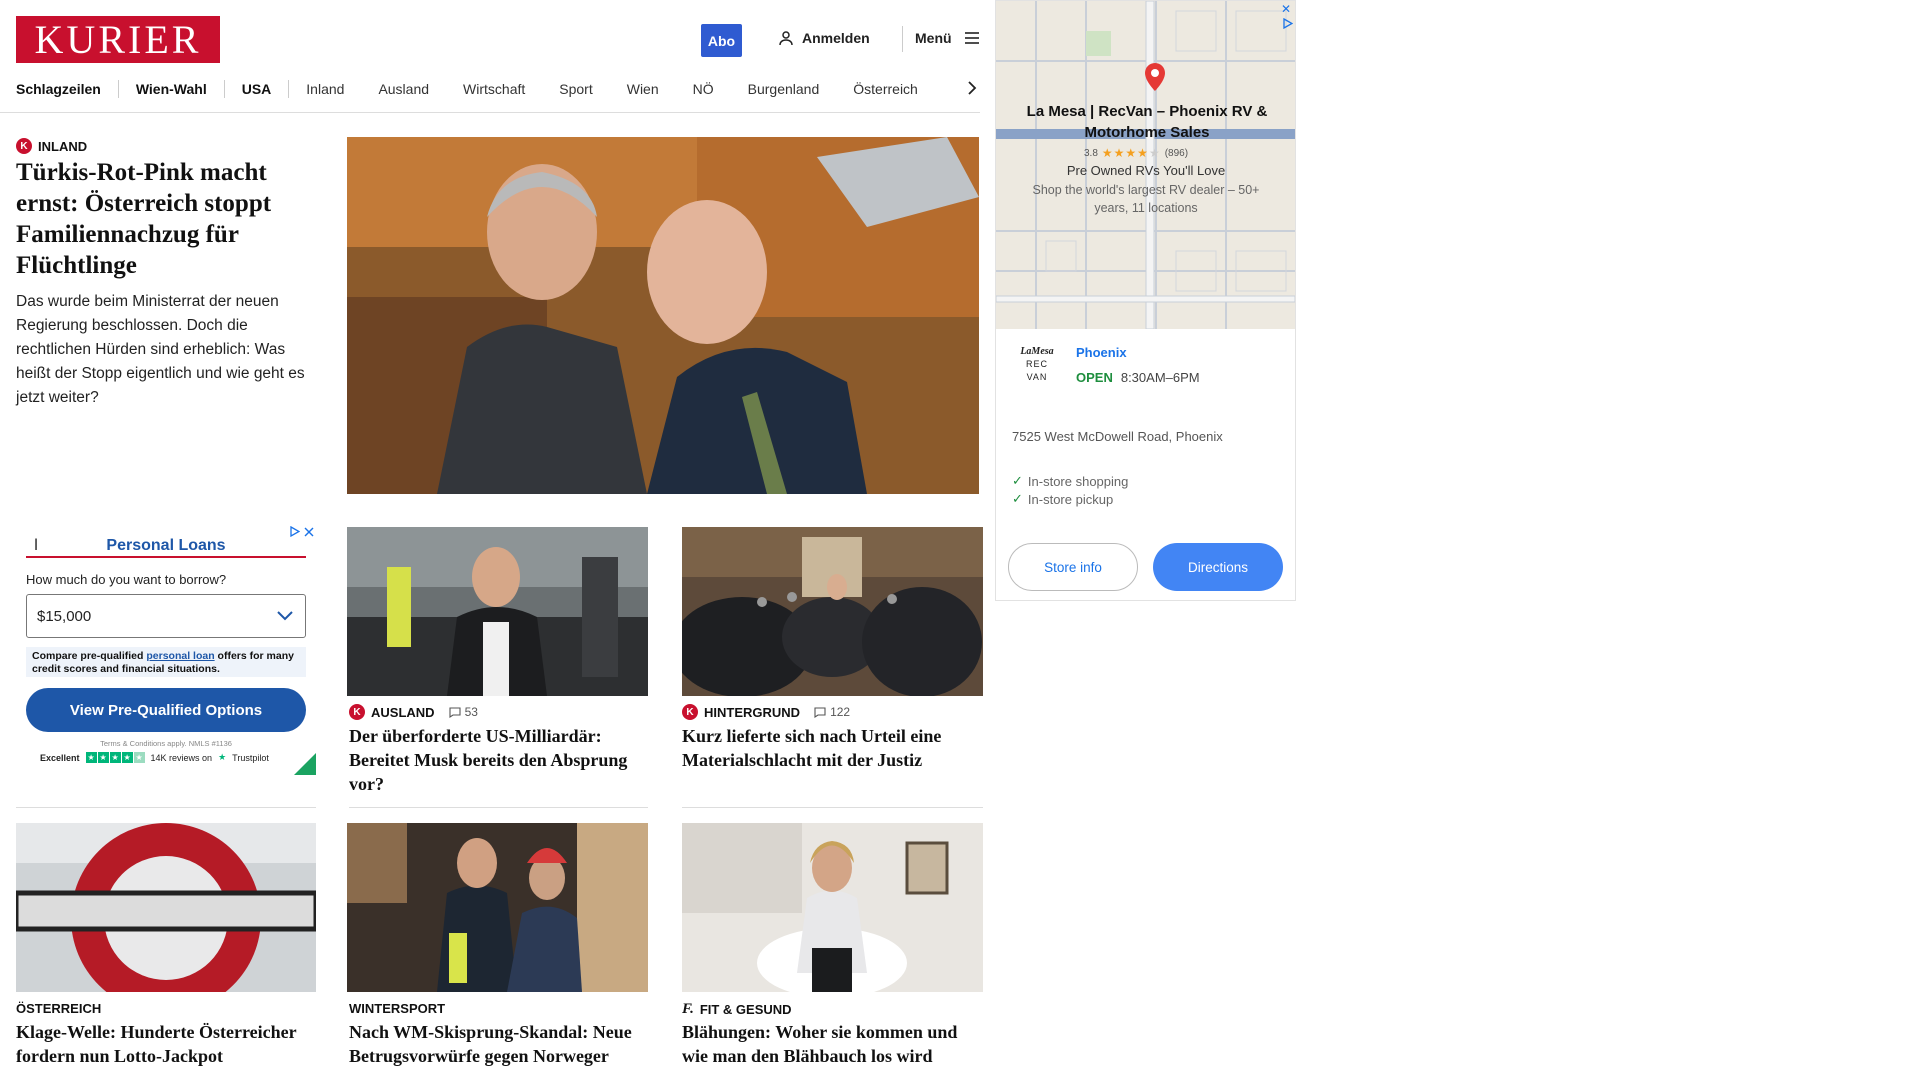 This screenshot has height=1080, width=1920. Describe the element at coordinates (721, 40) in the screenshot. I see `abo-button: Abo` at that location.